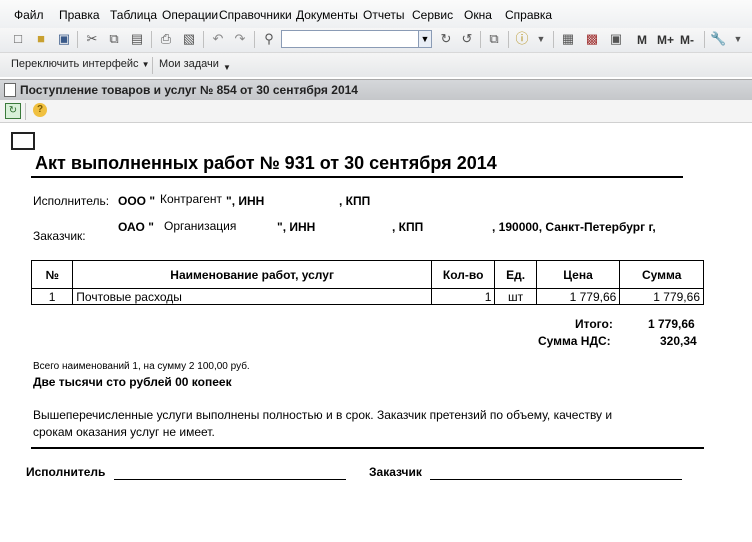  I want to click on tasks-dropdown-icon: ▼, so click(227, 67).